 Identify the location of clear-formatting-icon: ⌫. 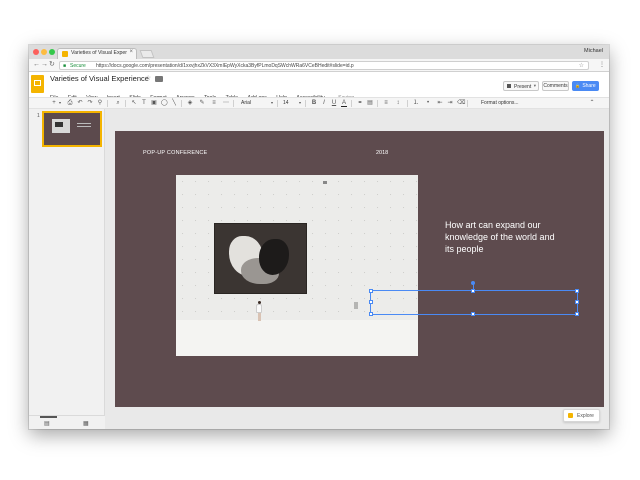
(461, 103).